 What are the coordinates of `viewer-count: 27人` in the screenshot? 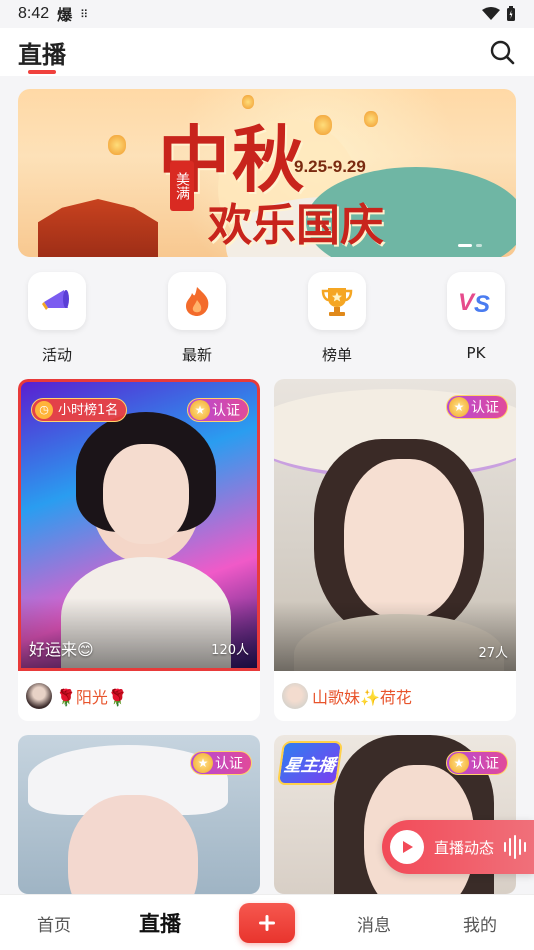 It's located at (493, 653).